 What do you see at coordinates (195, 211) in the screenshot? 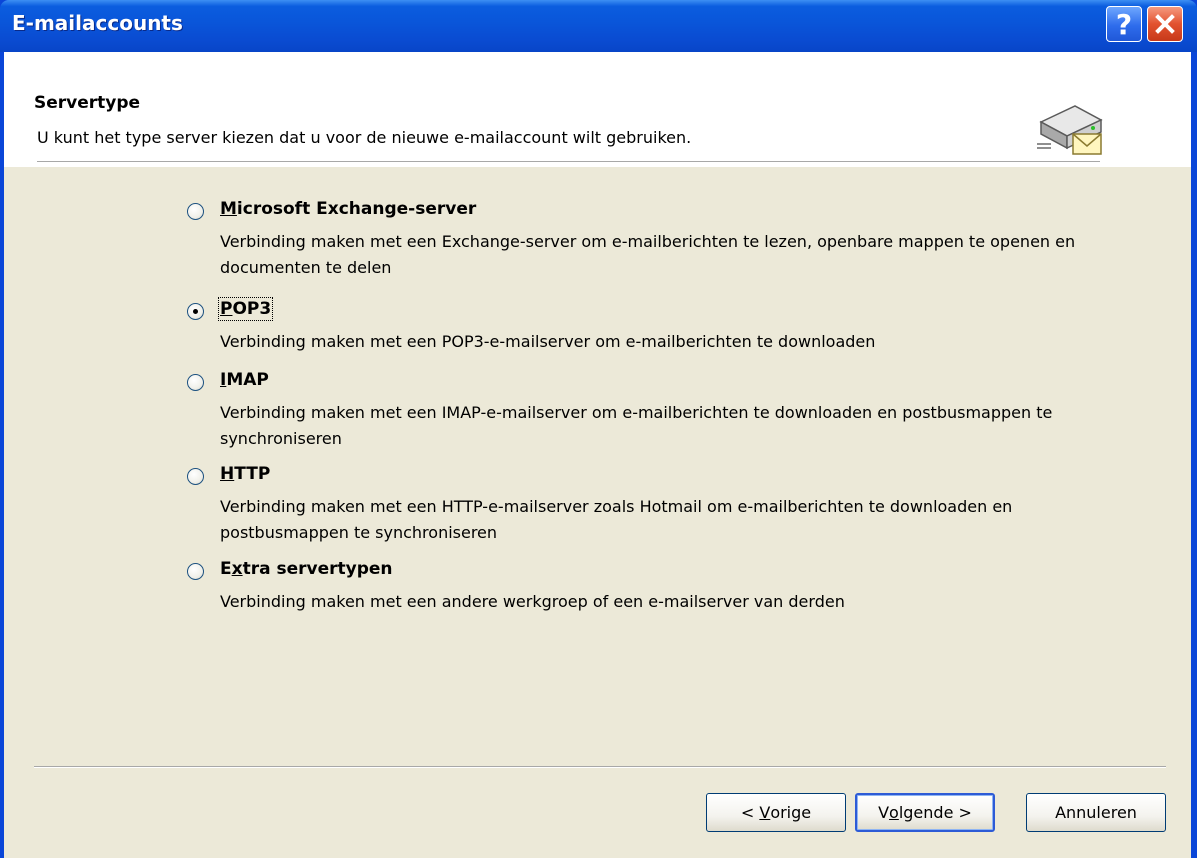
I see `radio-exchange` at bounding box center [195, 211].